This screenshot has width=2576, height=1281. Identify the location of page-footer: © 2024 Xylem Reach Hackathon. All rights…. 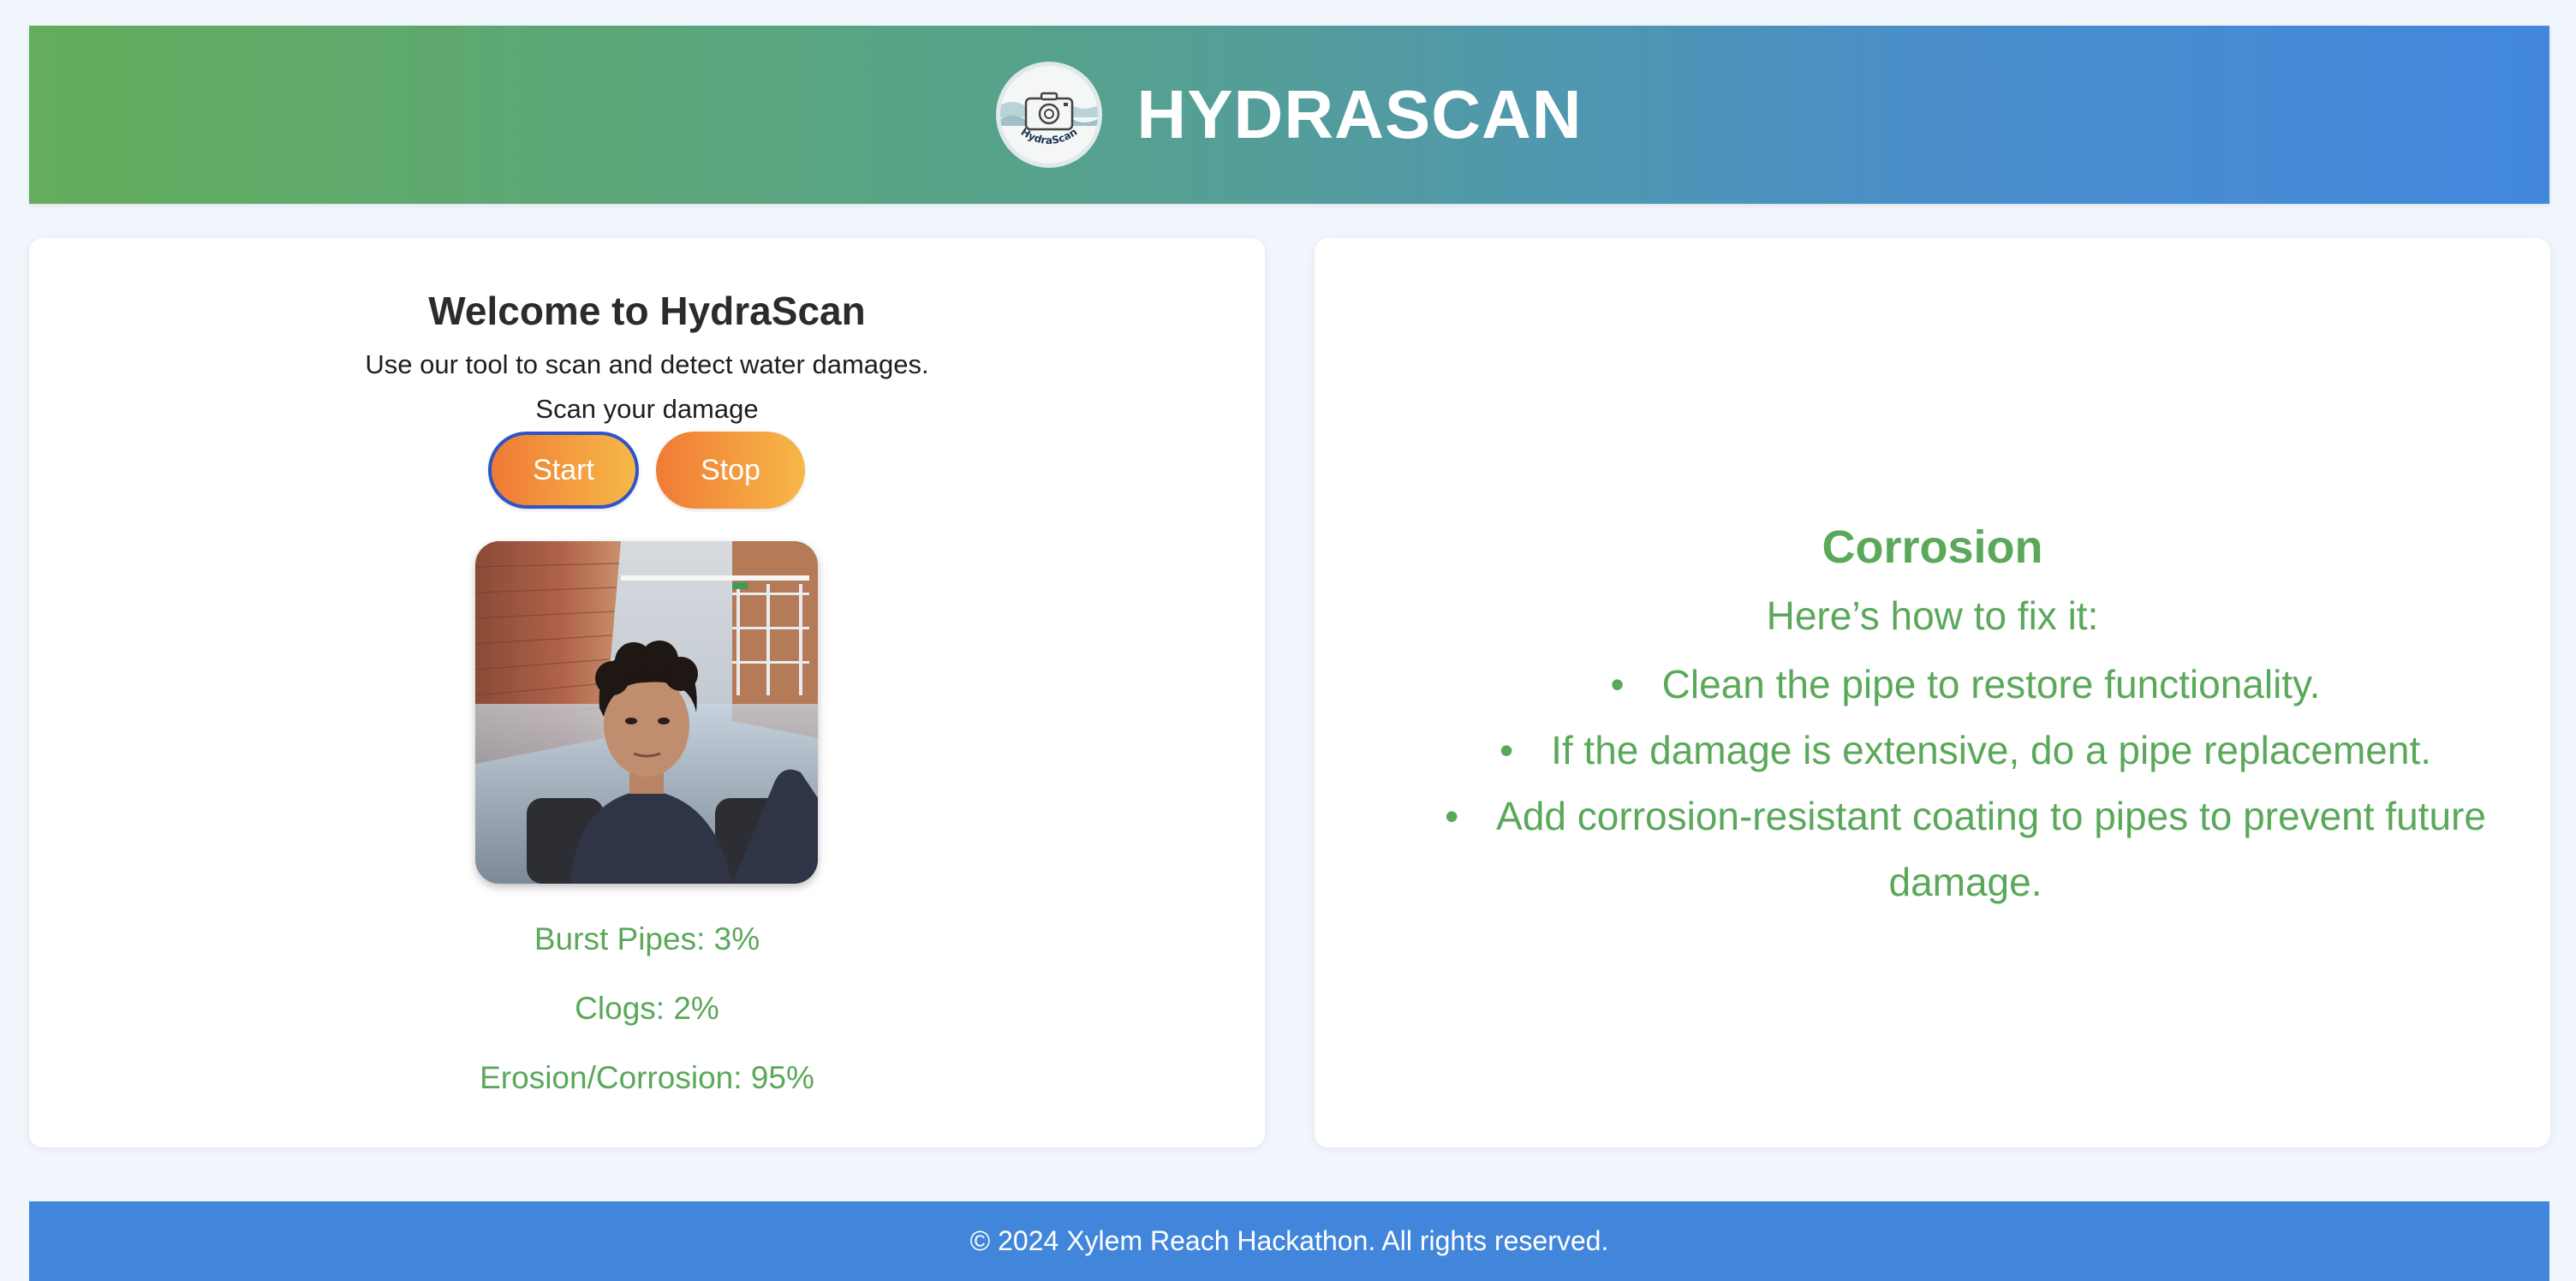
(1289, 1241).